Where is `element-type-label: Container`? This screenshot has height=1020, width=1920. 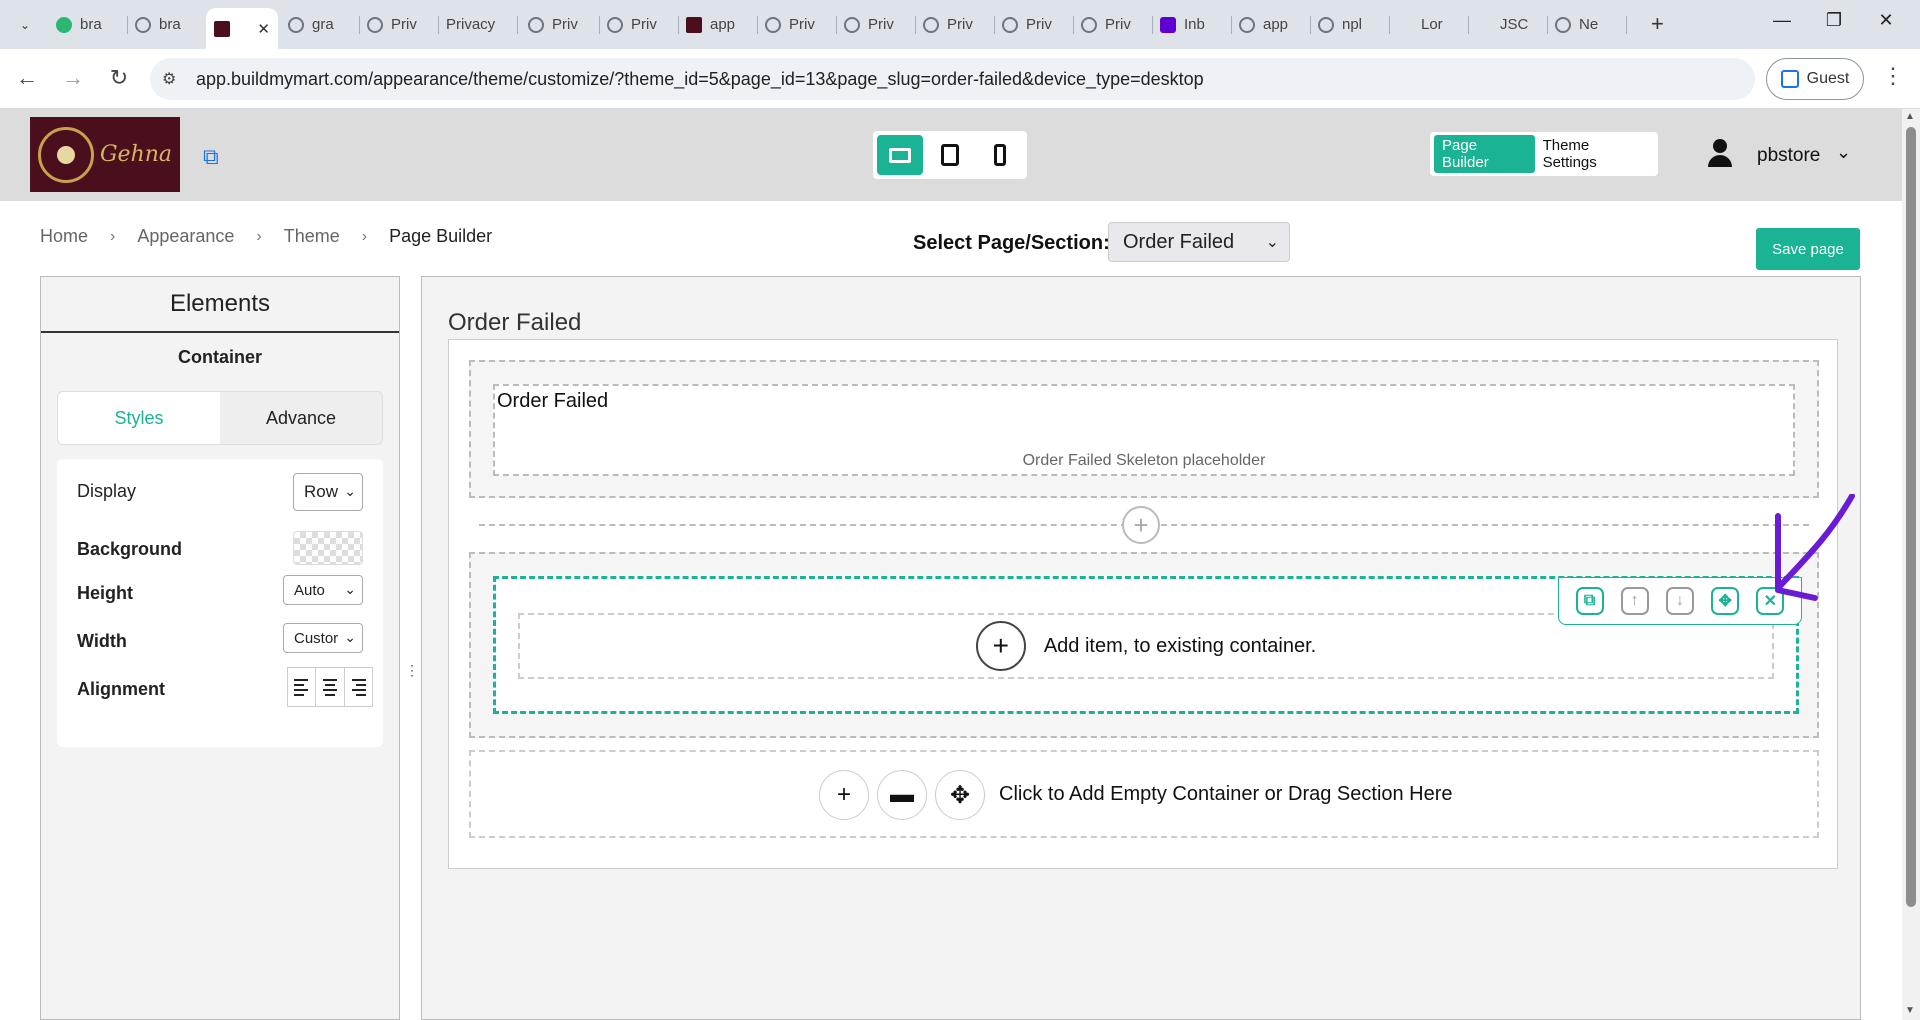
element-type-label: Container is located at coordinates (219, 357).